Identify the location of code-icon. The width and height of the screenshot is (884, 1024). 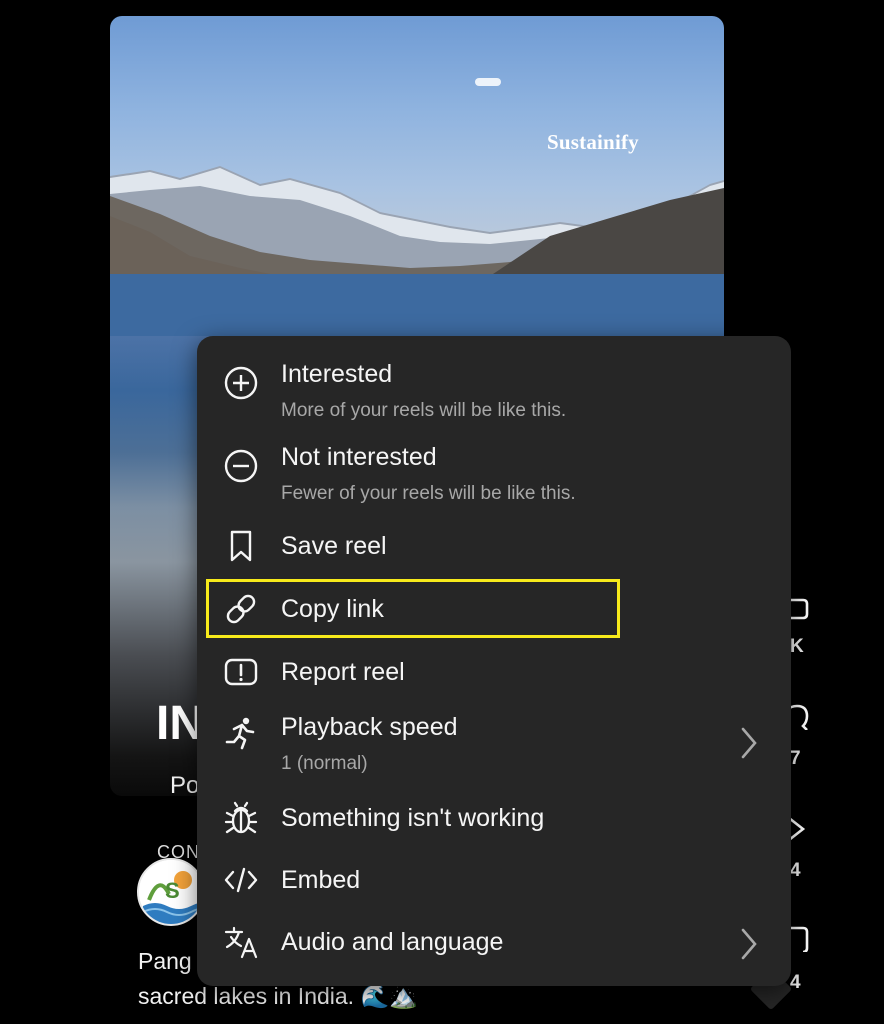
(241, 880).